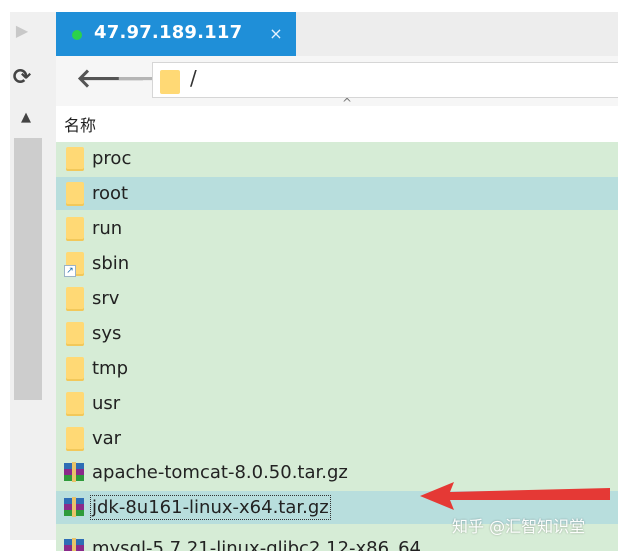 The height and width of the screenshot is (551, 618). Describe the element at coordinates (70, 271) in the screenshot. I see `shortcut-overlay-icon: ↗` at that location.